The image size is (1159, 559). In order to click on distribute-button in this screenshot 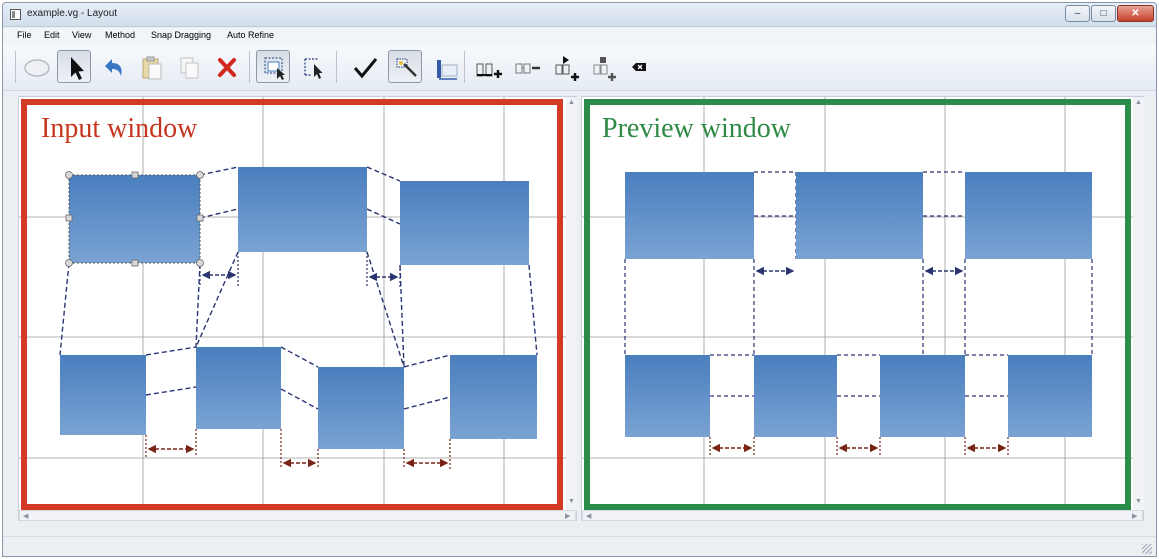, I will do `click(445, 66)`.